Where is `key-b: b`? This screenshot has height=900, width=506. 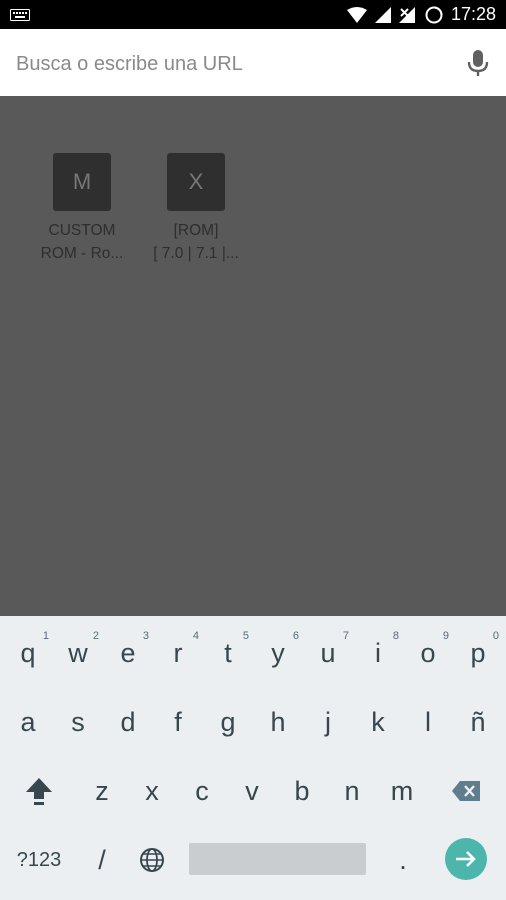
key-b: b is located at coordinates (302, 791).